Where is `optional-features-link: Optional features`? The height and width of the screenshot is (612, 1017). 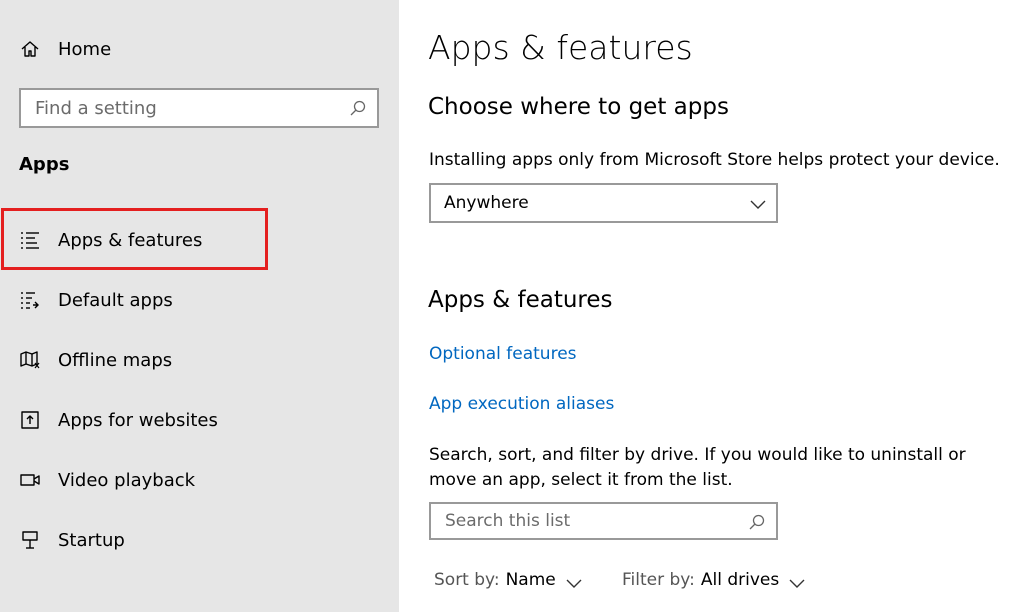 optional-features-link: Optional features is located at coordinates (503, 354).